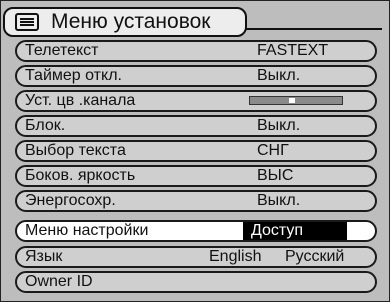 The width and height of the screenshot is (390, 302). I want to click on menu-item-side-brightness: Боков. яркость ВЫС, so click(196, 176).